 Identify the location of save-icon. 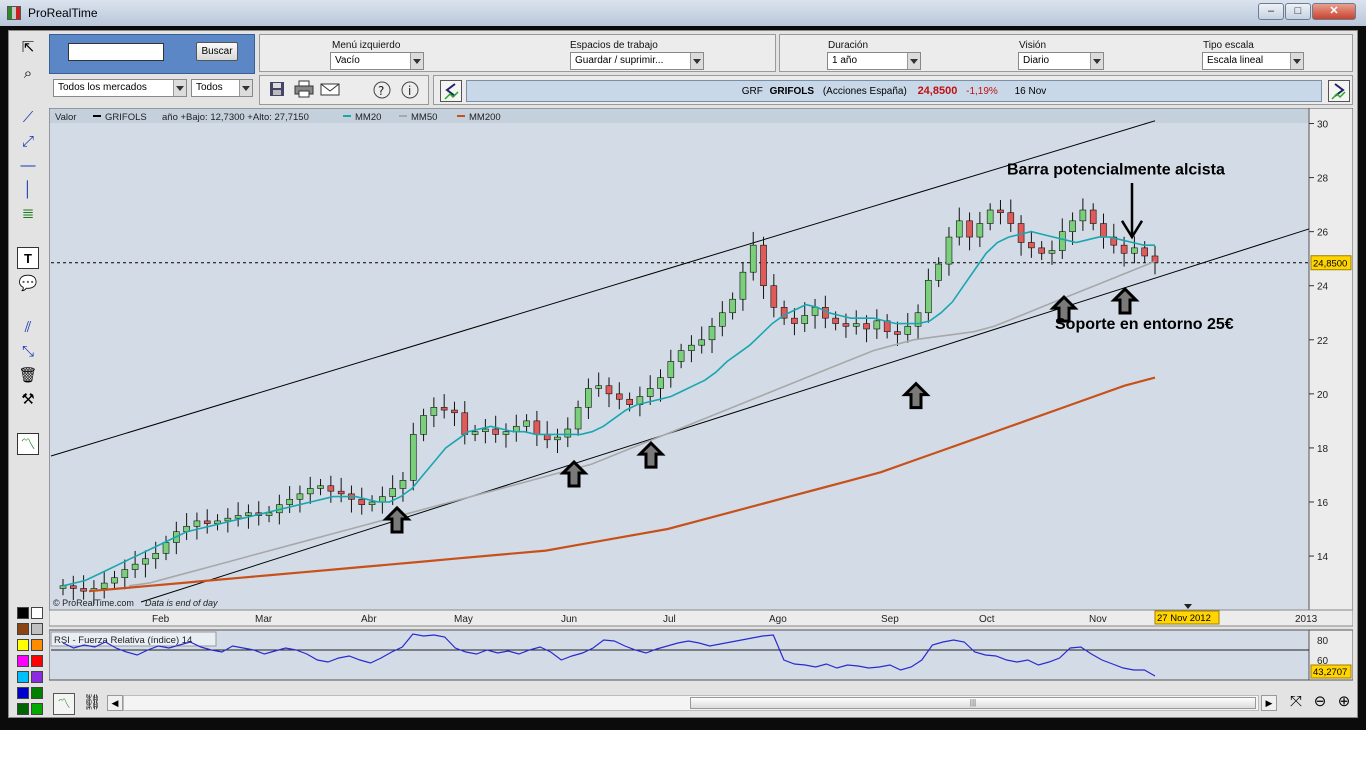
(279, 91).